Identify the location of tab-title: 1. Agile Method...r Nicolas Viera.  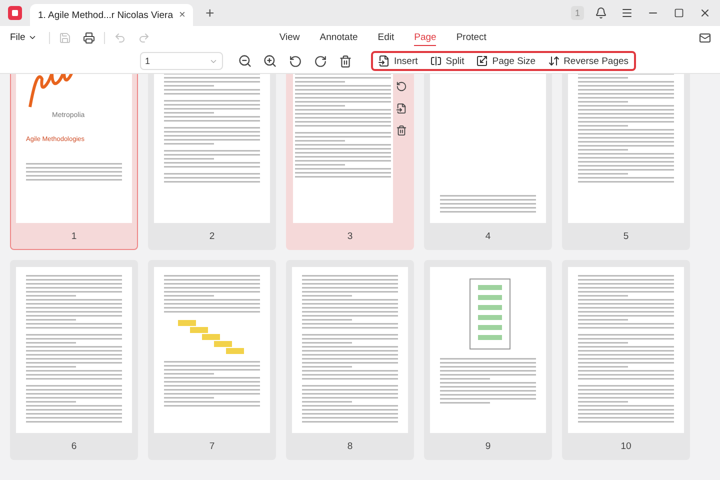
(106, 15).